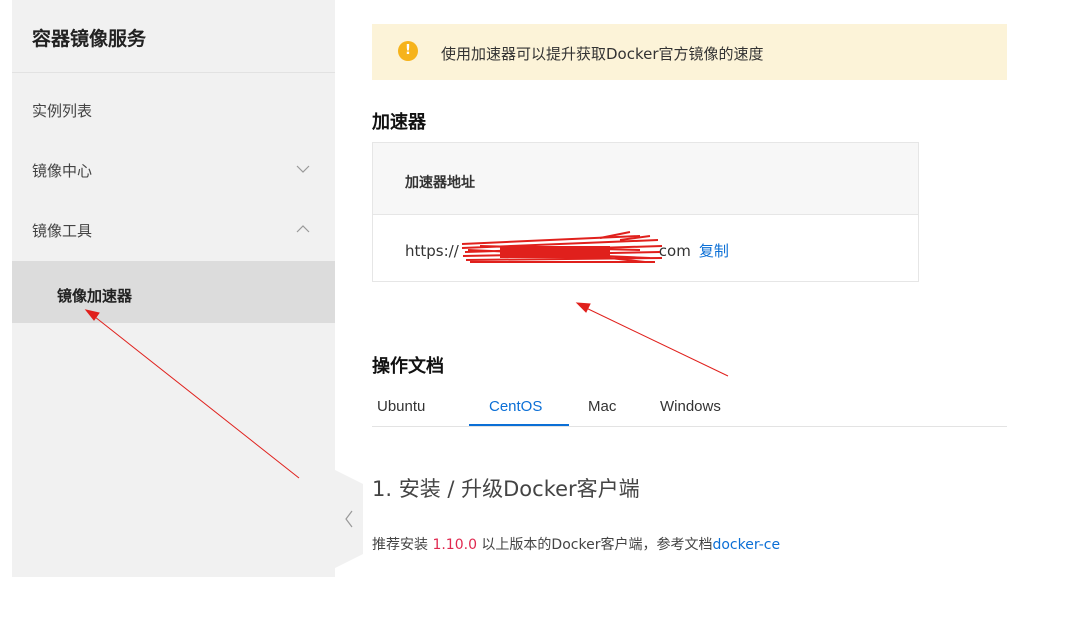 The height and width of the screenshot is (618, 1078). I want to click on step1-title: 1. 安装 / 升级Docker客户端, so click(506, 489).